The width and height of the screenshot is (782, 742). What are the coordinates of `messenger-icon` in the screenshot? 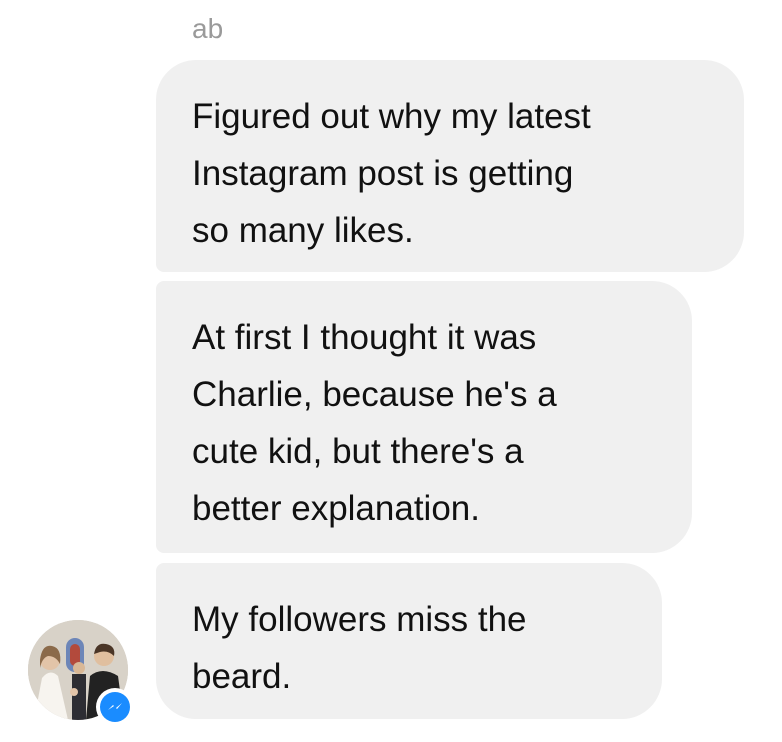 It's located at (115, 707).